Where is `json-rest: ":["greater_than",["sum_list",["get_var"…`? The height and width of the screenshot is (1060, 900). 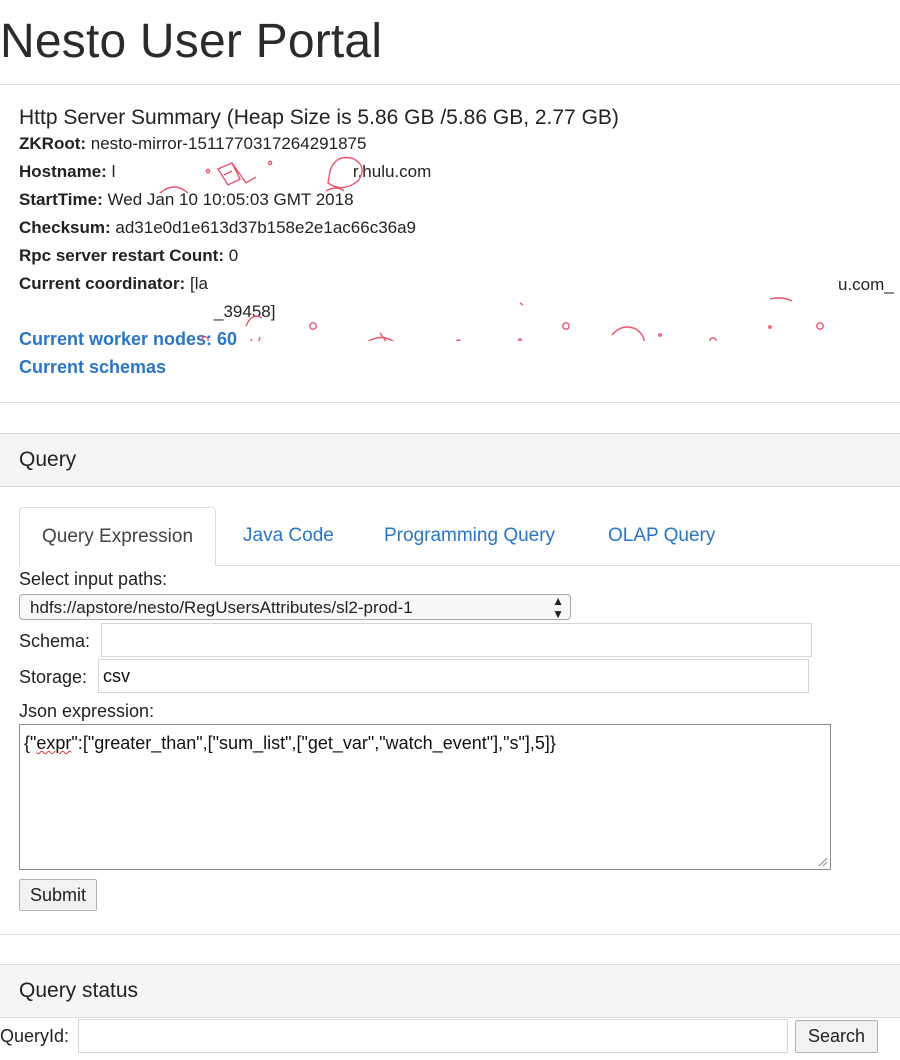
json-rest: ":["greater_than",["sum_list",["get_var"… is located at coordinates (313, 743).